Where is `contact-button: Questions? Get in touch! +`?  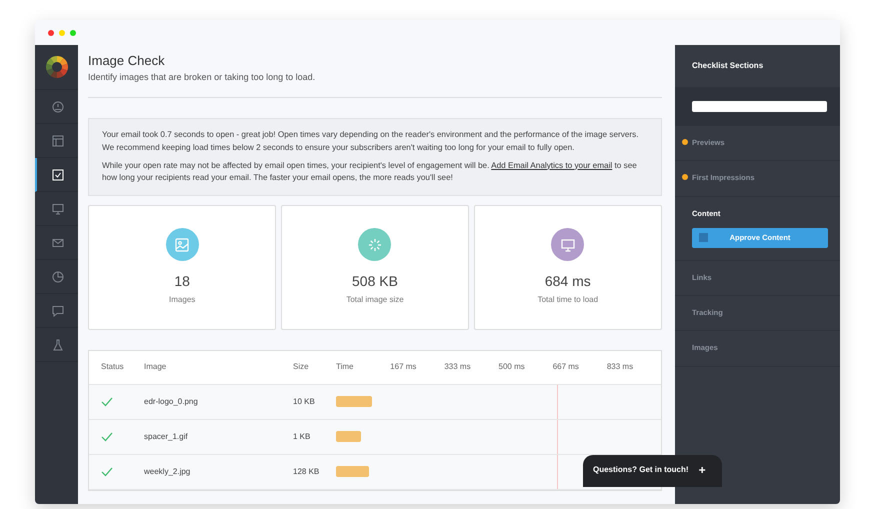 contact-button: Questions? Get in touch! + is located at coordinates (652, 471).